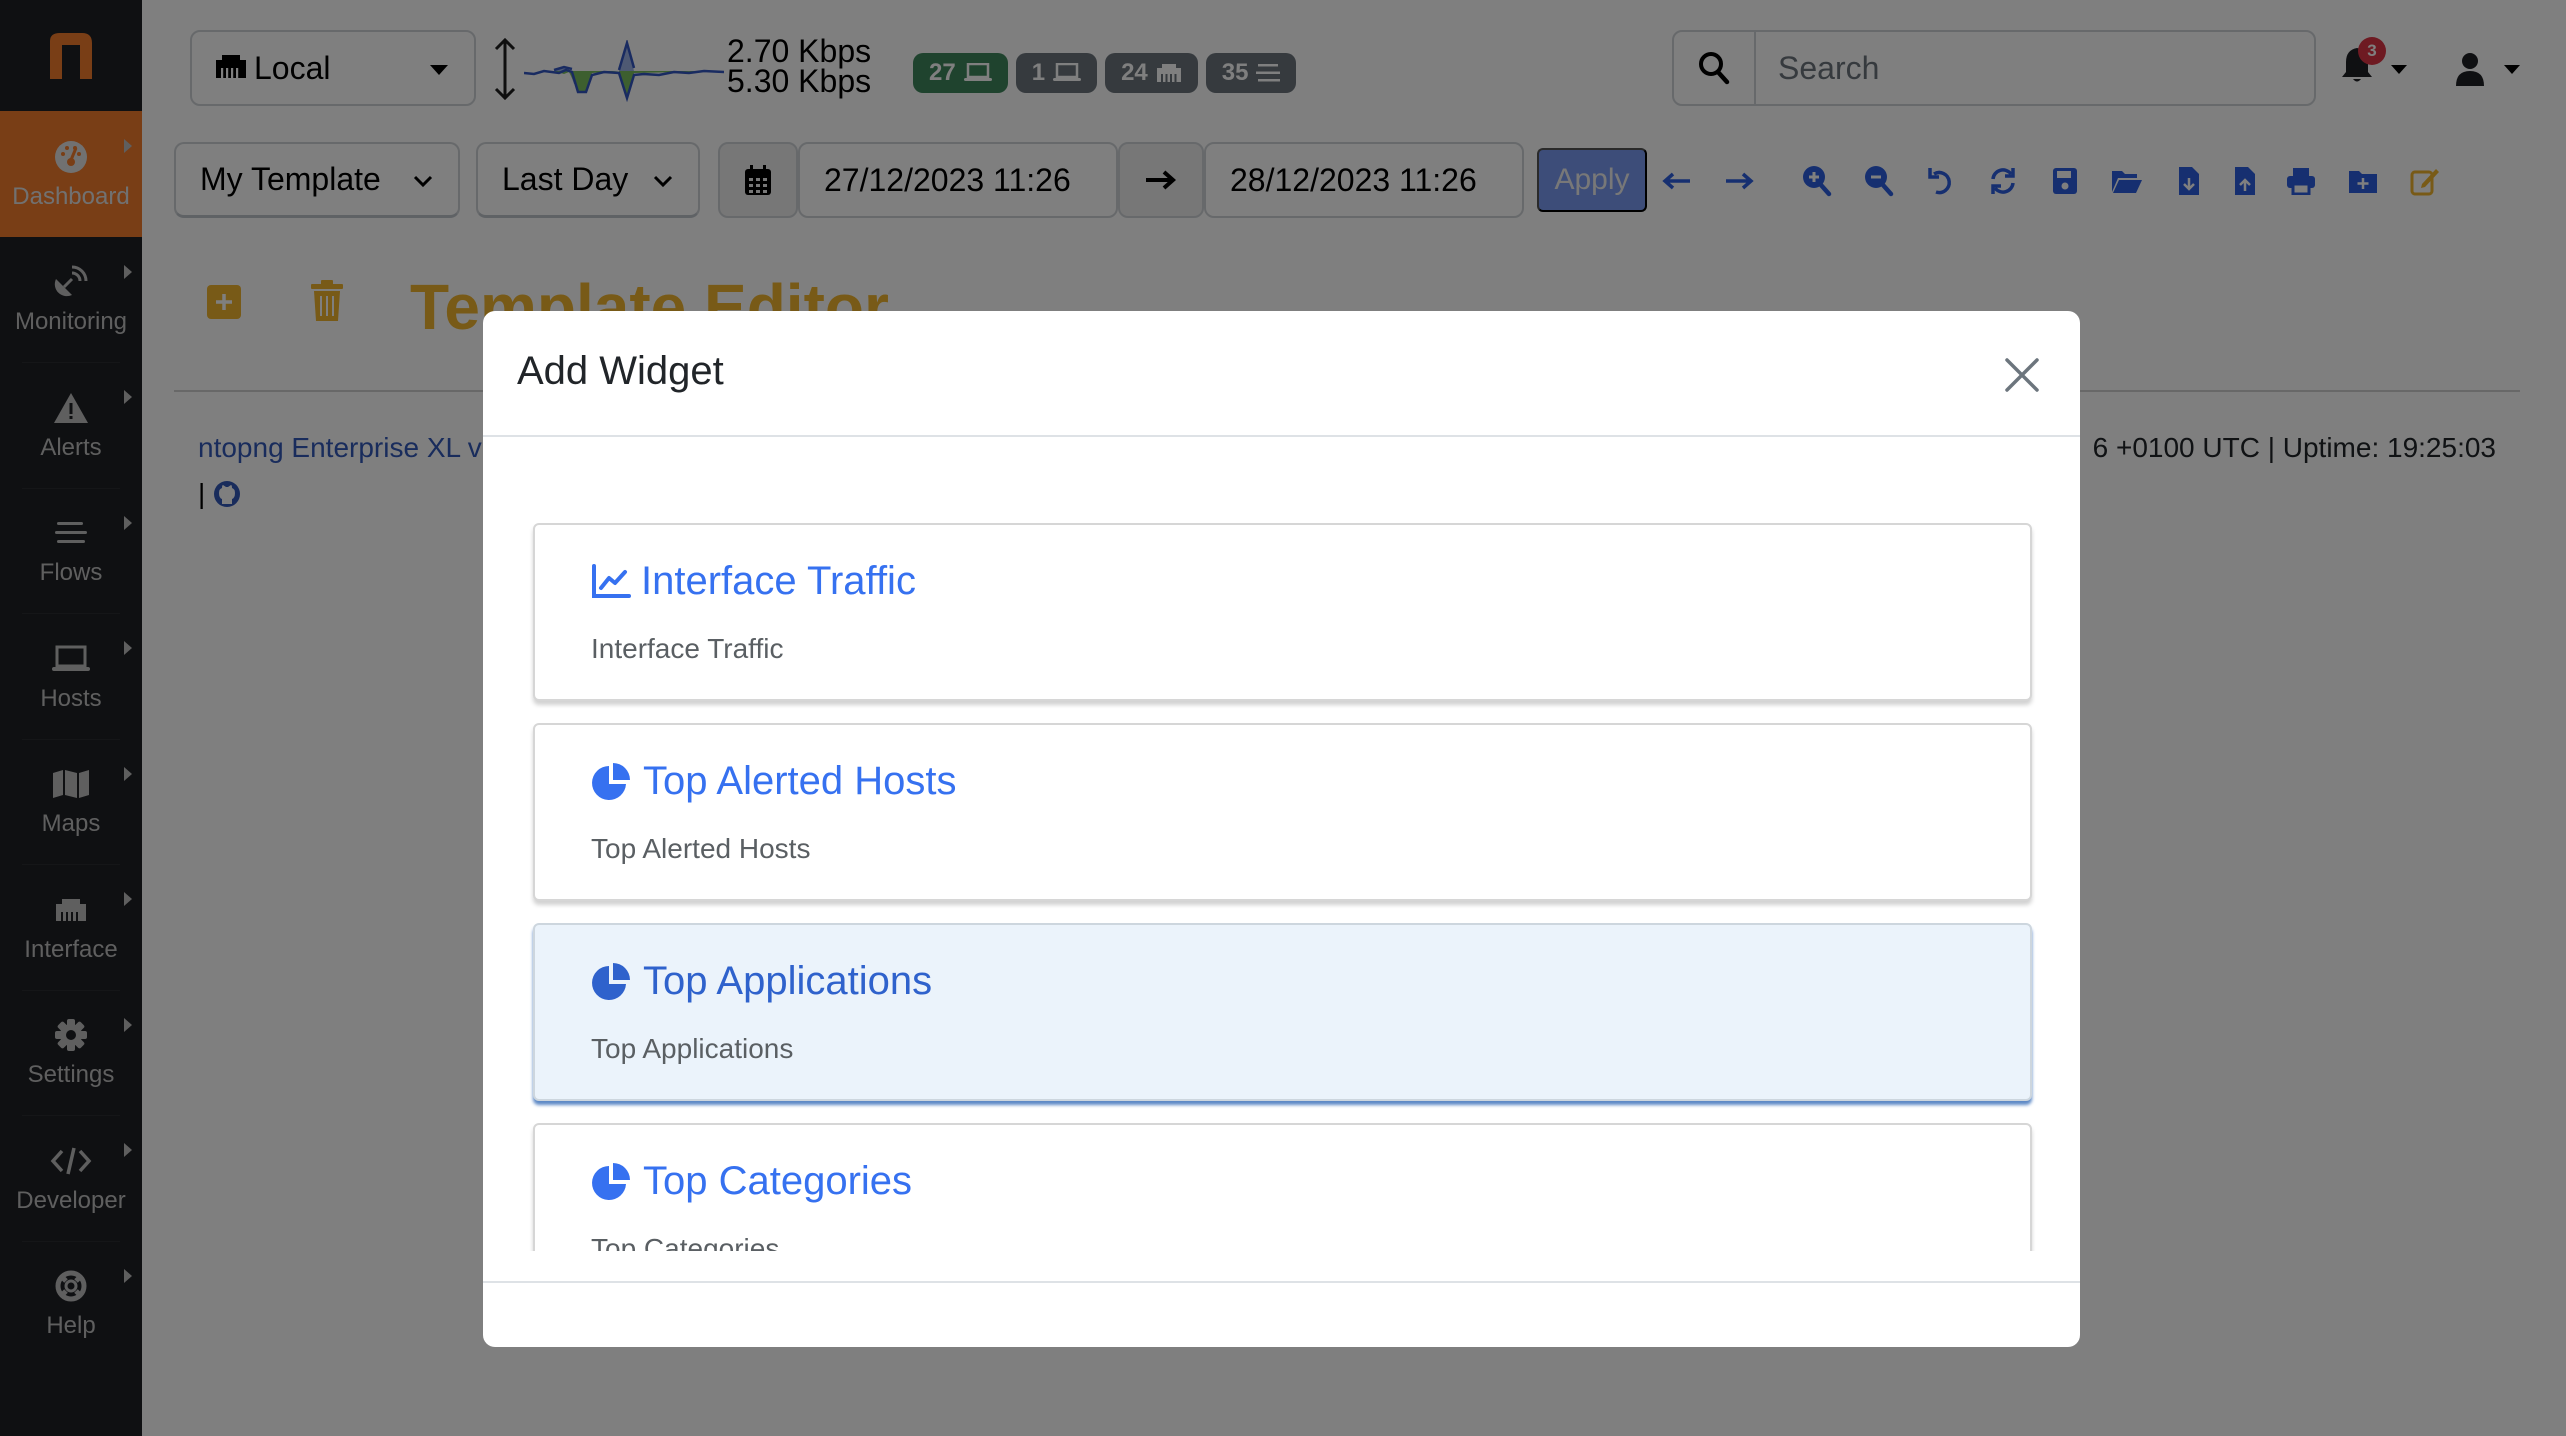  I want to click on widget-title: Interface Traffic, so click(753, 581).